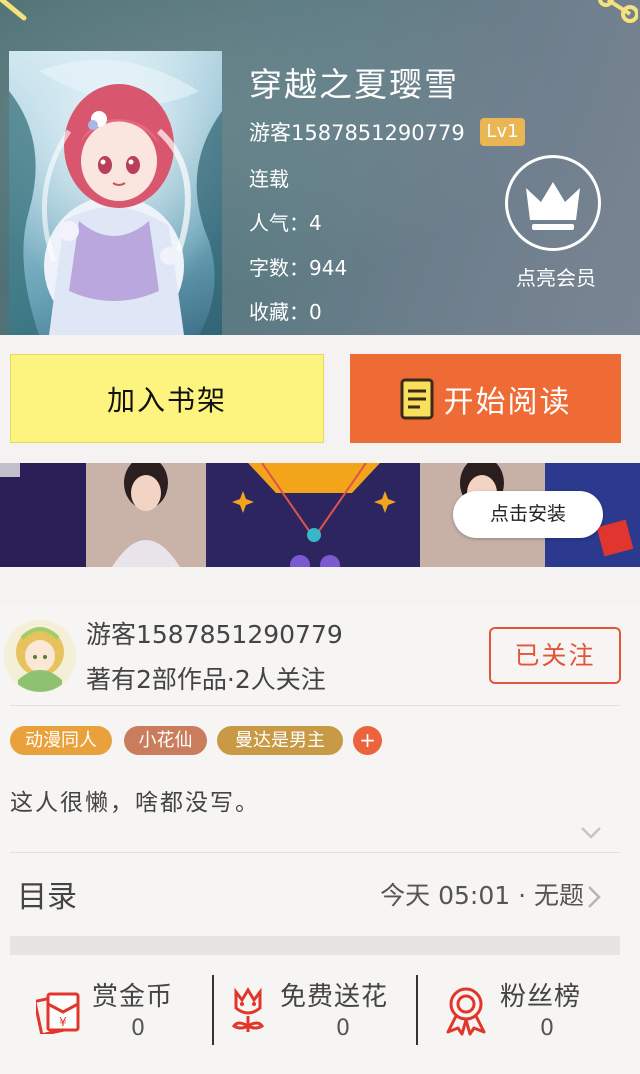  What do you see at coordinates (357, 132) in the screenshot?
I see `book-author: 游客1587851290779` at bounding box center [357, 132].